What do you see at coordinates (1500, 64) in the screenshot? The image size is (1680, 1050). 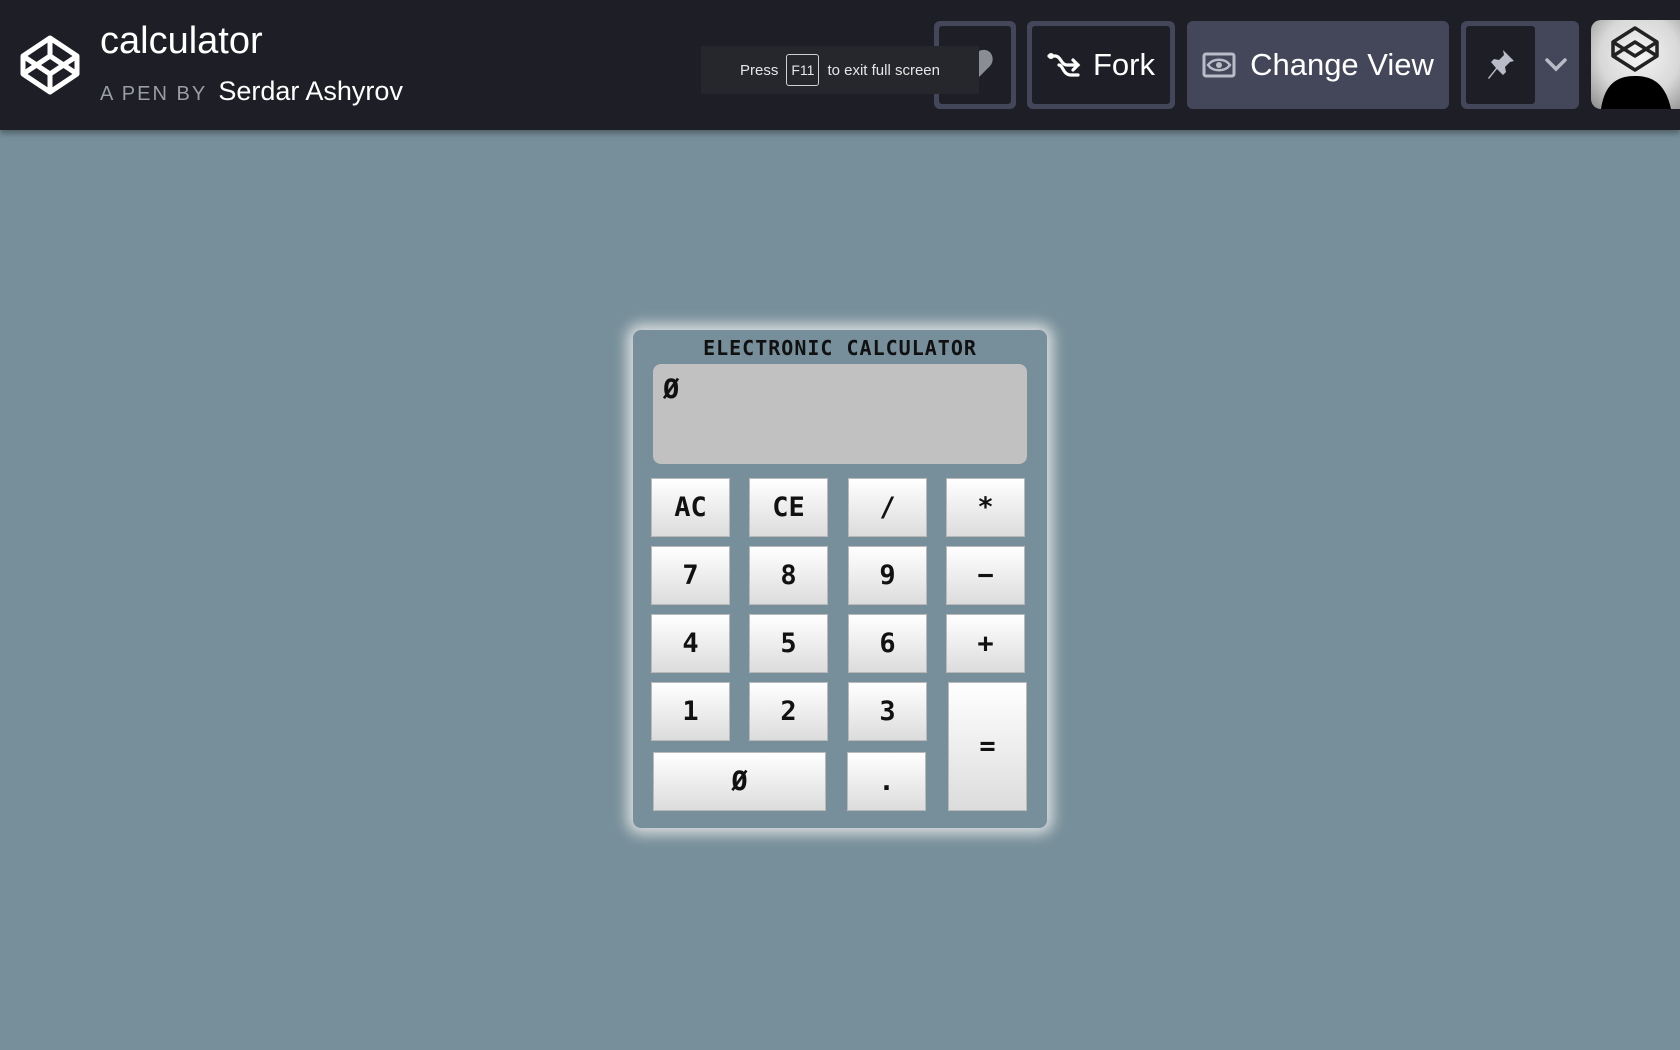 I see `pin-icon` at bounding box center [1500, 64].